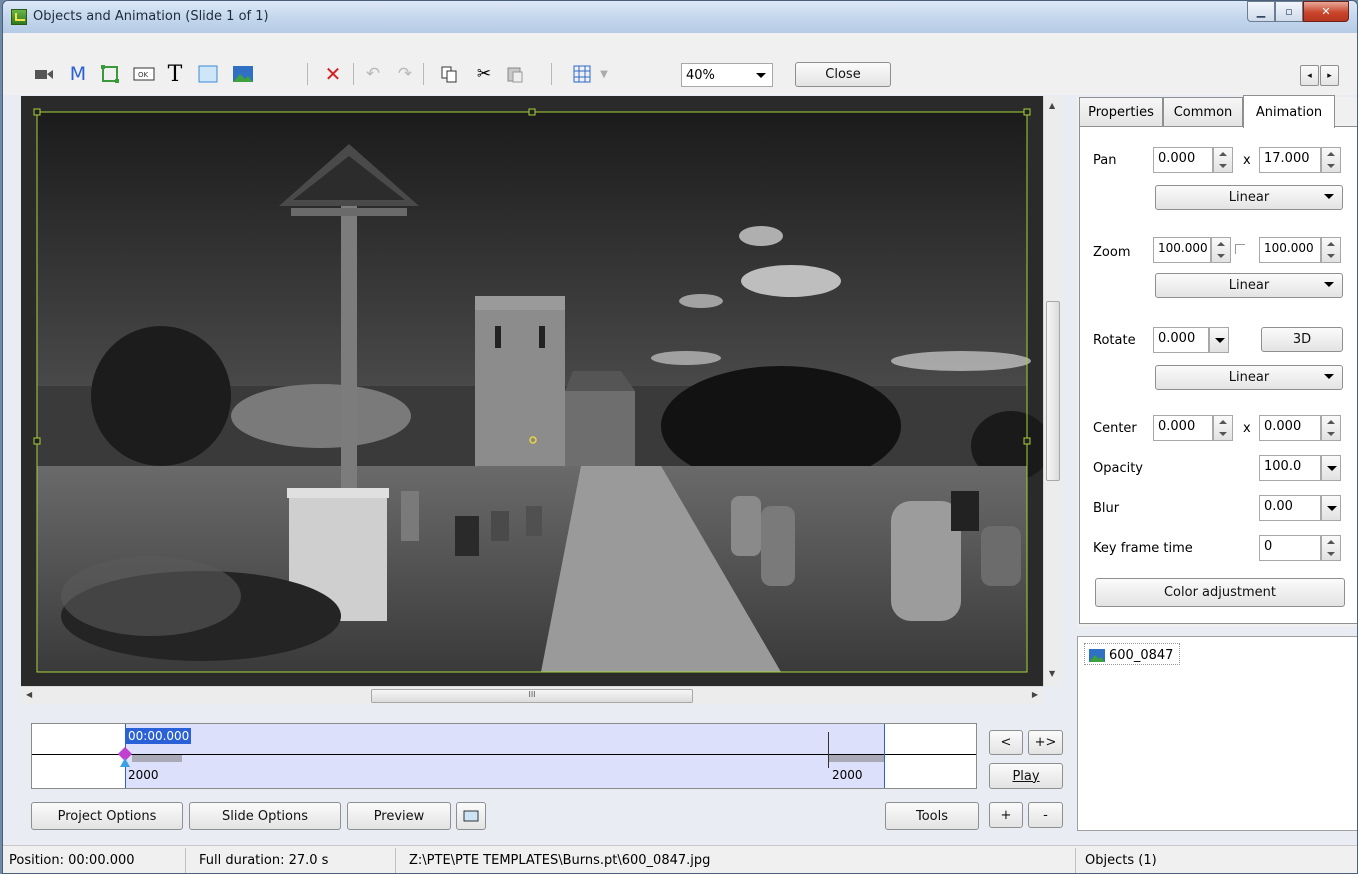  I want to click on center-label: Center, so click(1115, 428).